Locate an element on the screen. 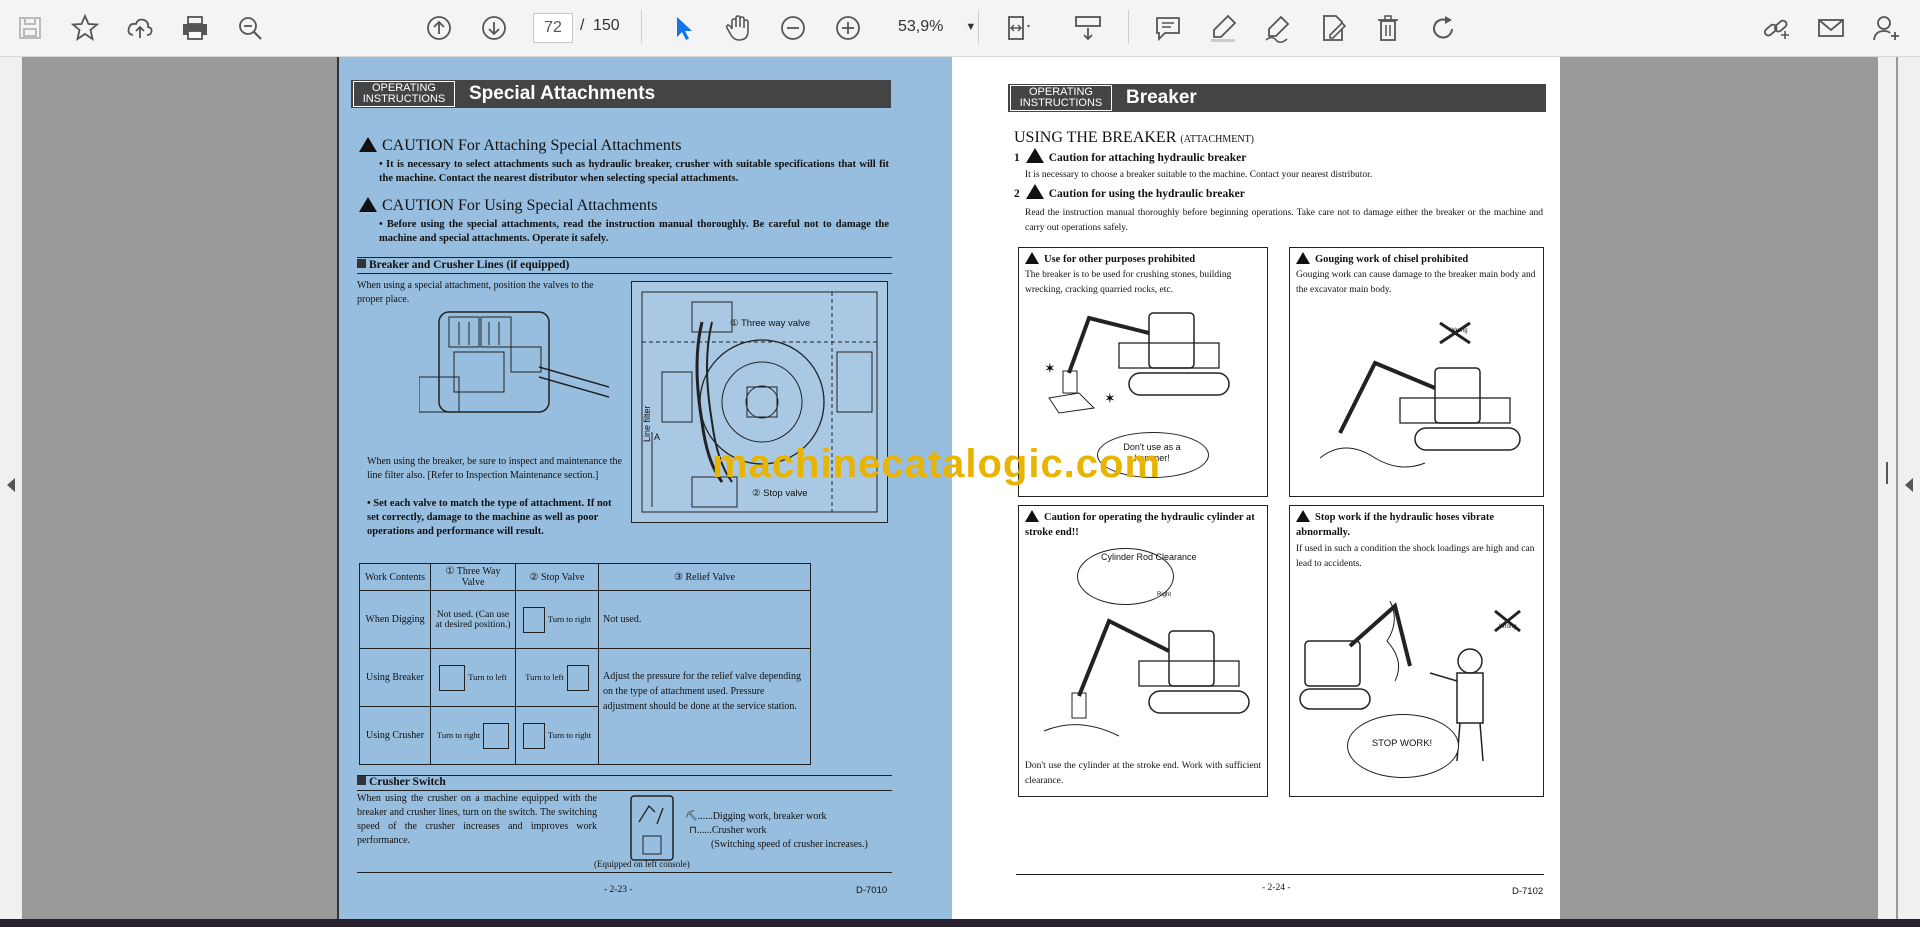 The image size is (1920, 927). page-header: OPERATING INSTRUCTIONS Breaker is located at coordinates (1277, 98).